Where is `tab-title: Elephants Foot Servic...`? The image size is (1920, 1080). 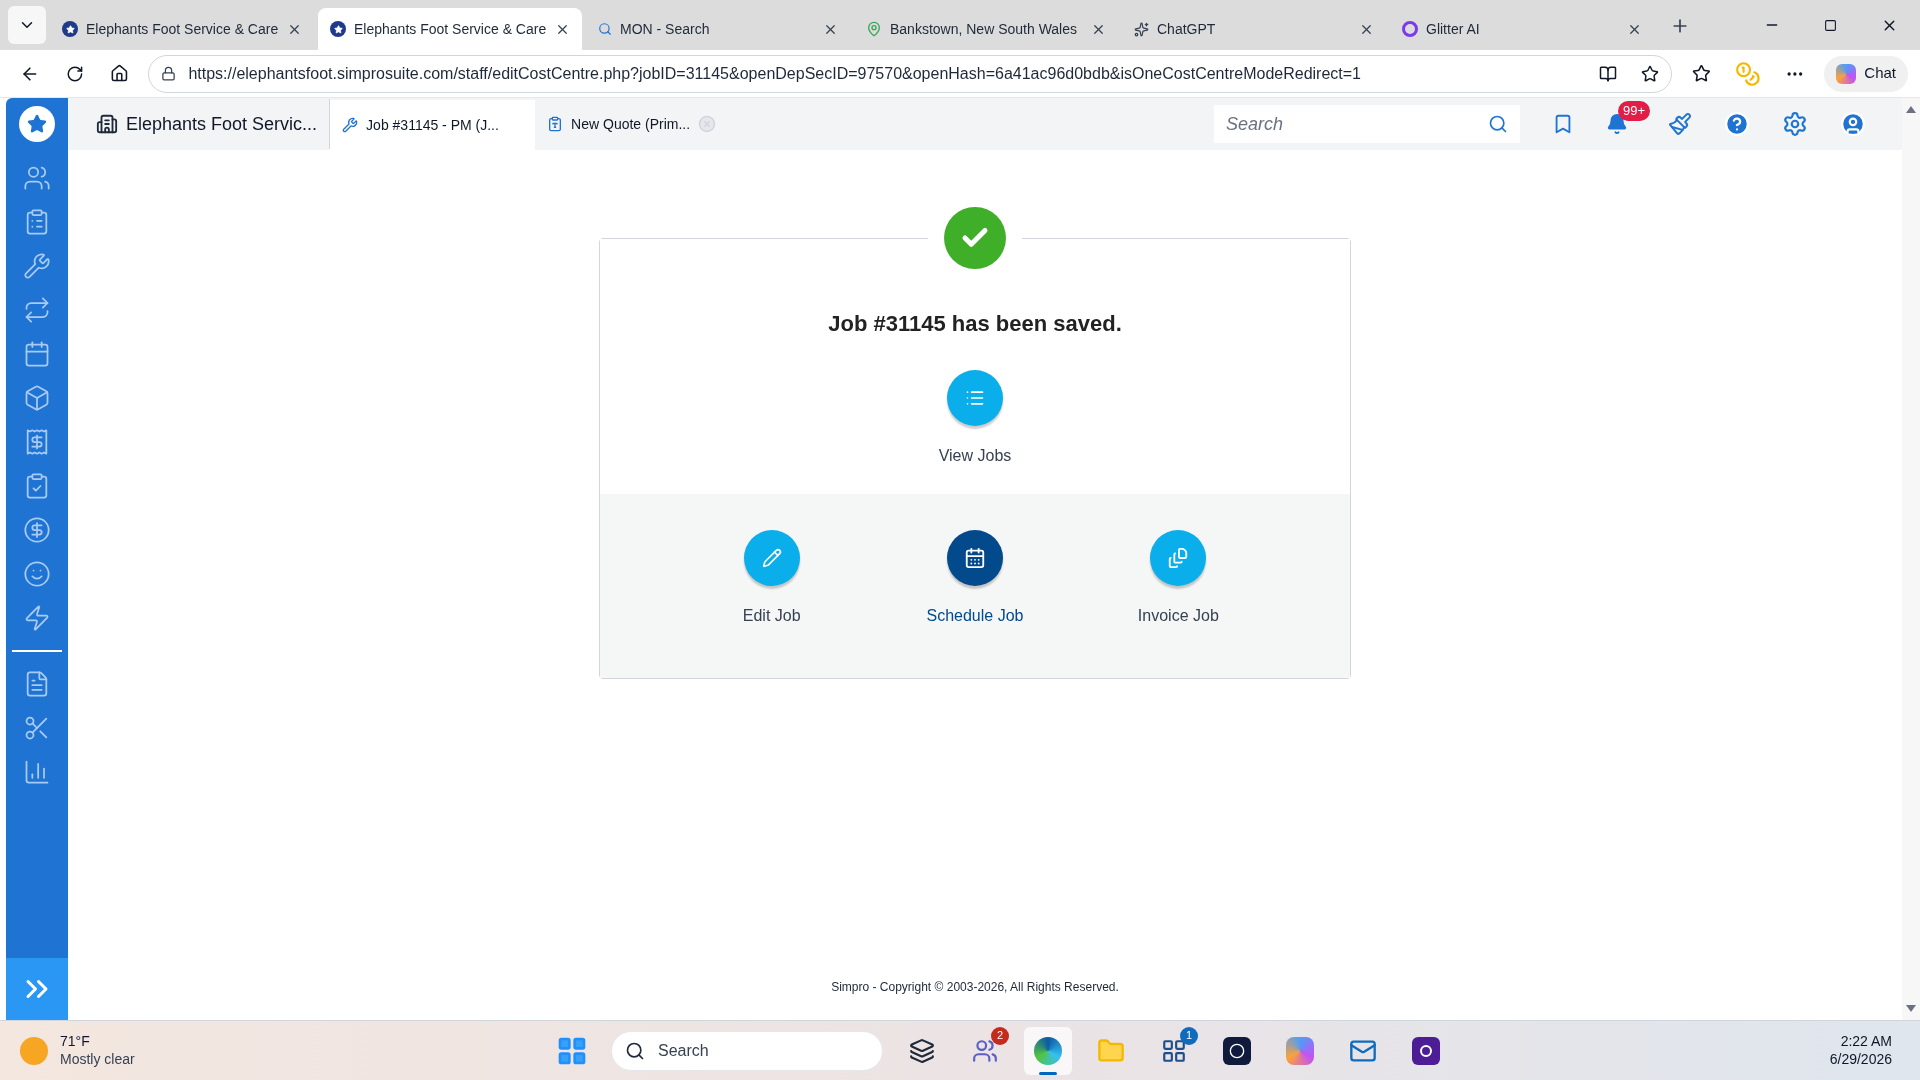
tab-title: Elephants Foot Servic... is located at coordinates (222, 124).